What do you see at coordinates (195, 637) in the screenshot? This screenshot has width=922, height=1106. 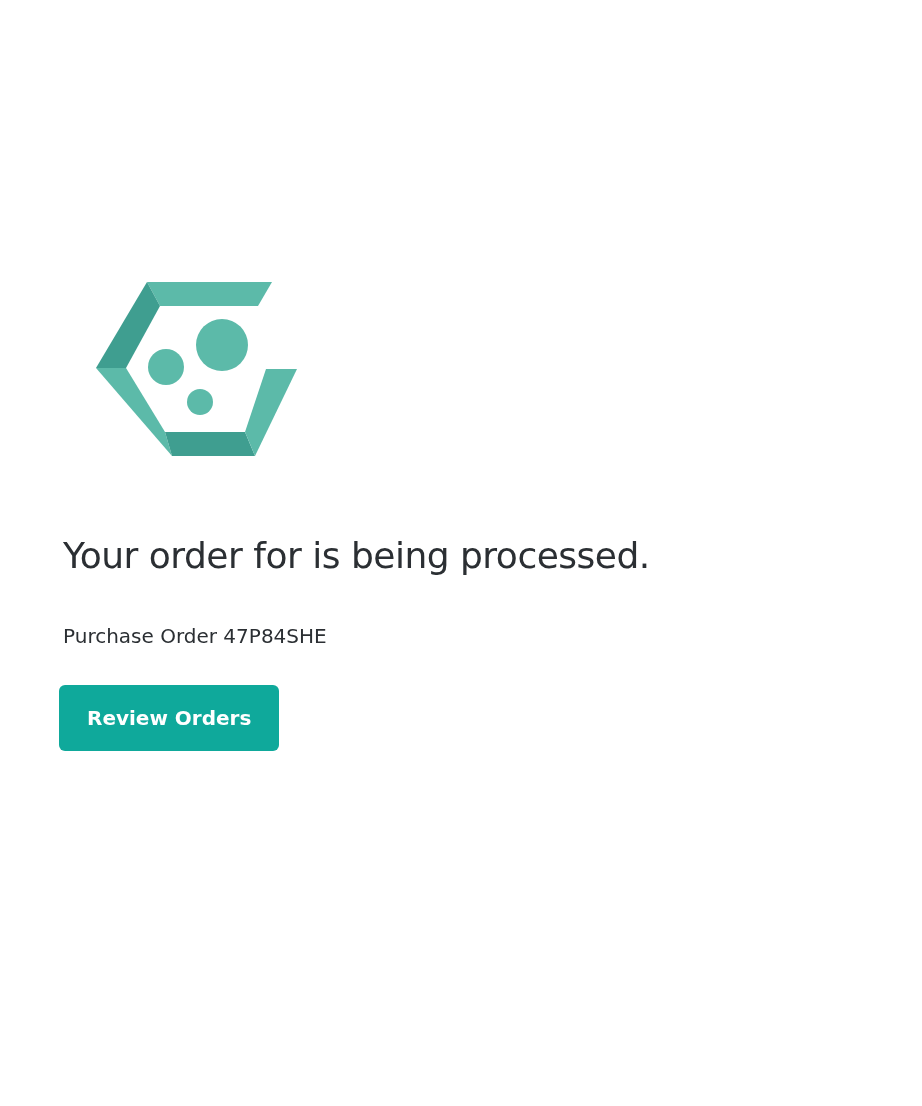 I see `purchase-order-number: Purchase Order 47P84SHE` at bounding box center [195, 637].